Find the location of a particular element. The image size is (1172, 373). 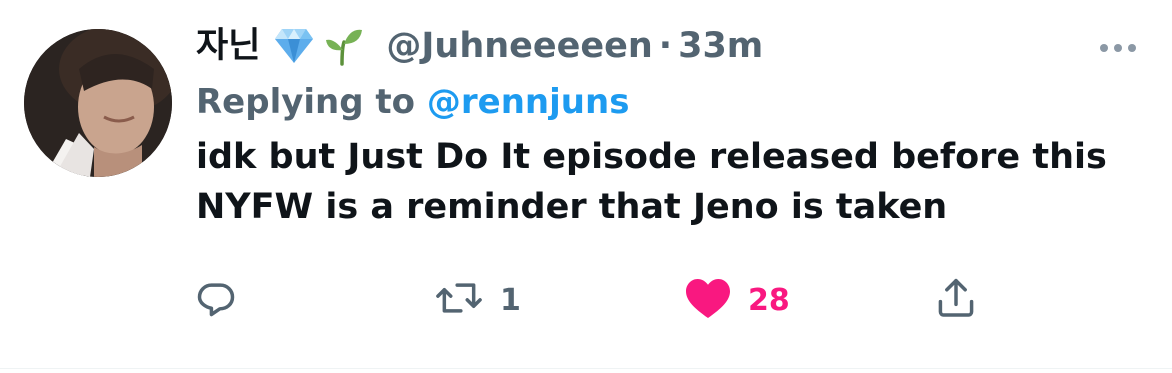

seedling-icon is located at coordinates (344, 46).